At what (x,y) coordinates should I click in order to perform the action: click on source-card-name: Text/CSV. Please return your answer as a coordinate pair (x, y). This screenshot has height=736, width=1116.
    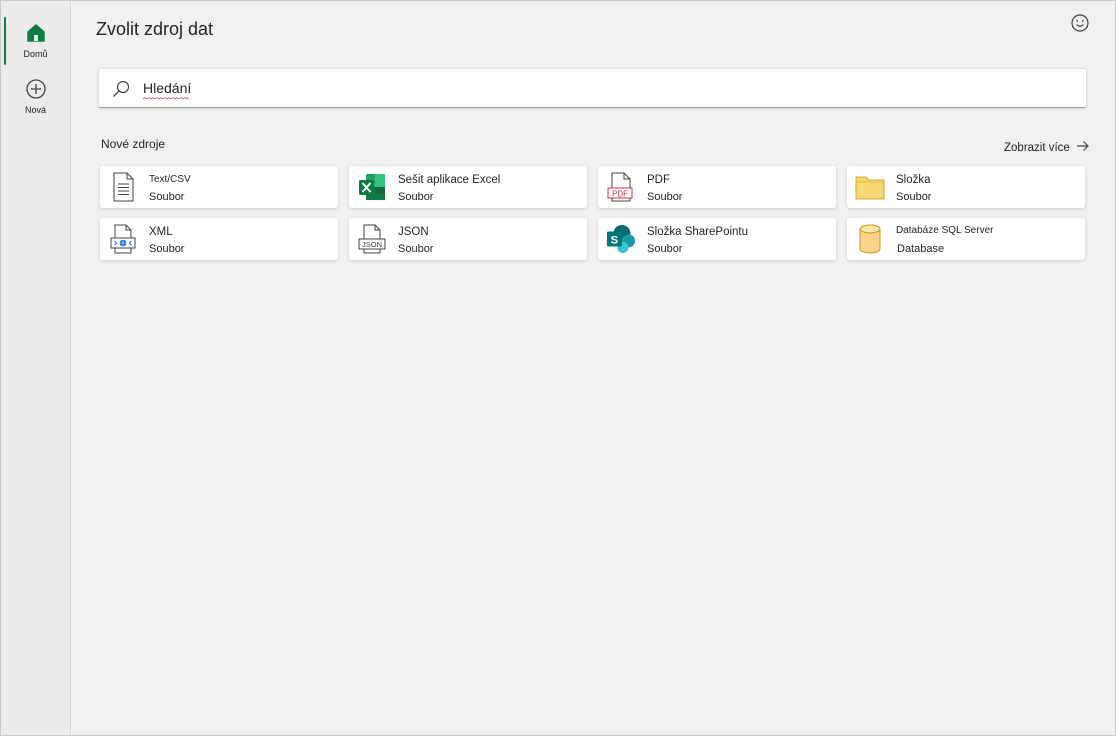
    Looking at the image, I should click on (170, 179).